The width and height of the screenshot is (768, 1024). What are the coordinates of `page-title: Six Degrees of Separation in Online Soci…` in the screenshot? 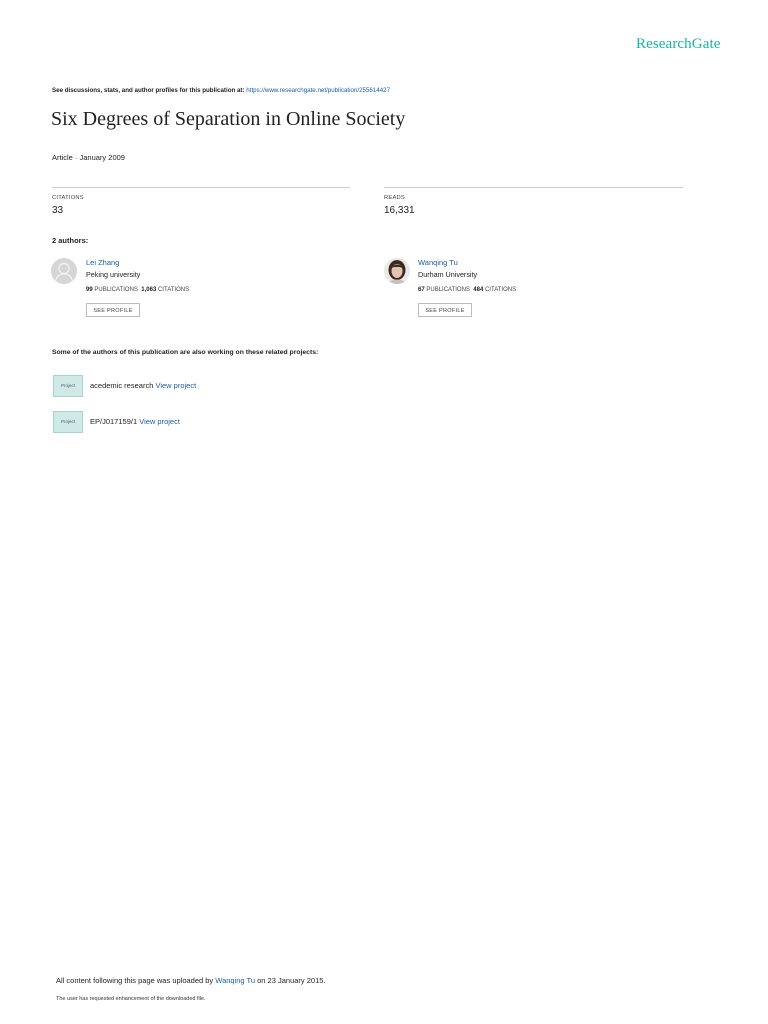 It's located at (228, 119).